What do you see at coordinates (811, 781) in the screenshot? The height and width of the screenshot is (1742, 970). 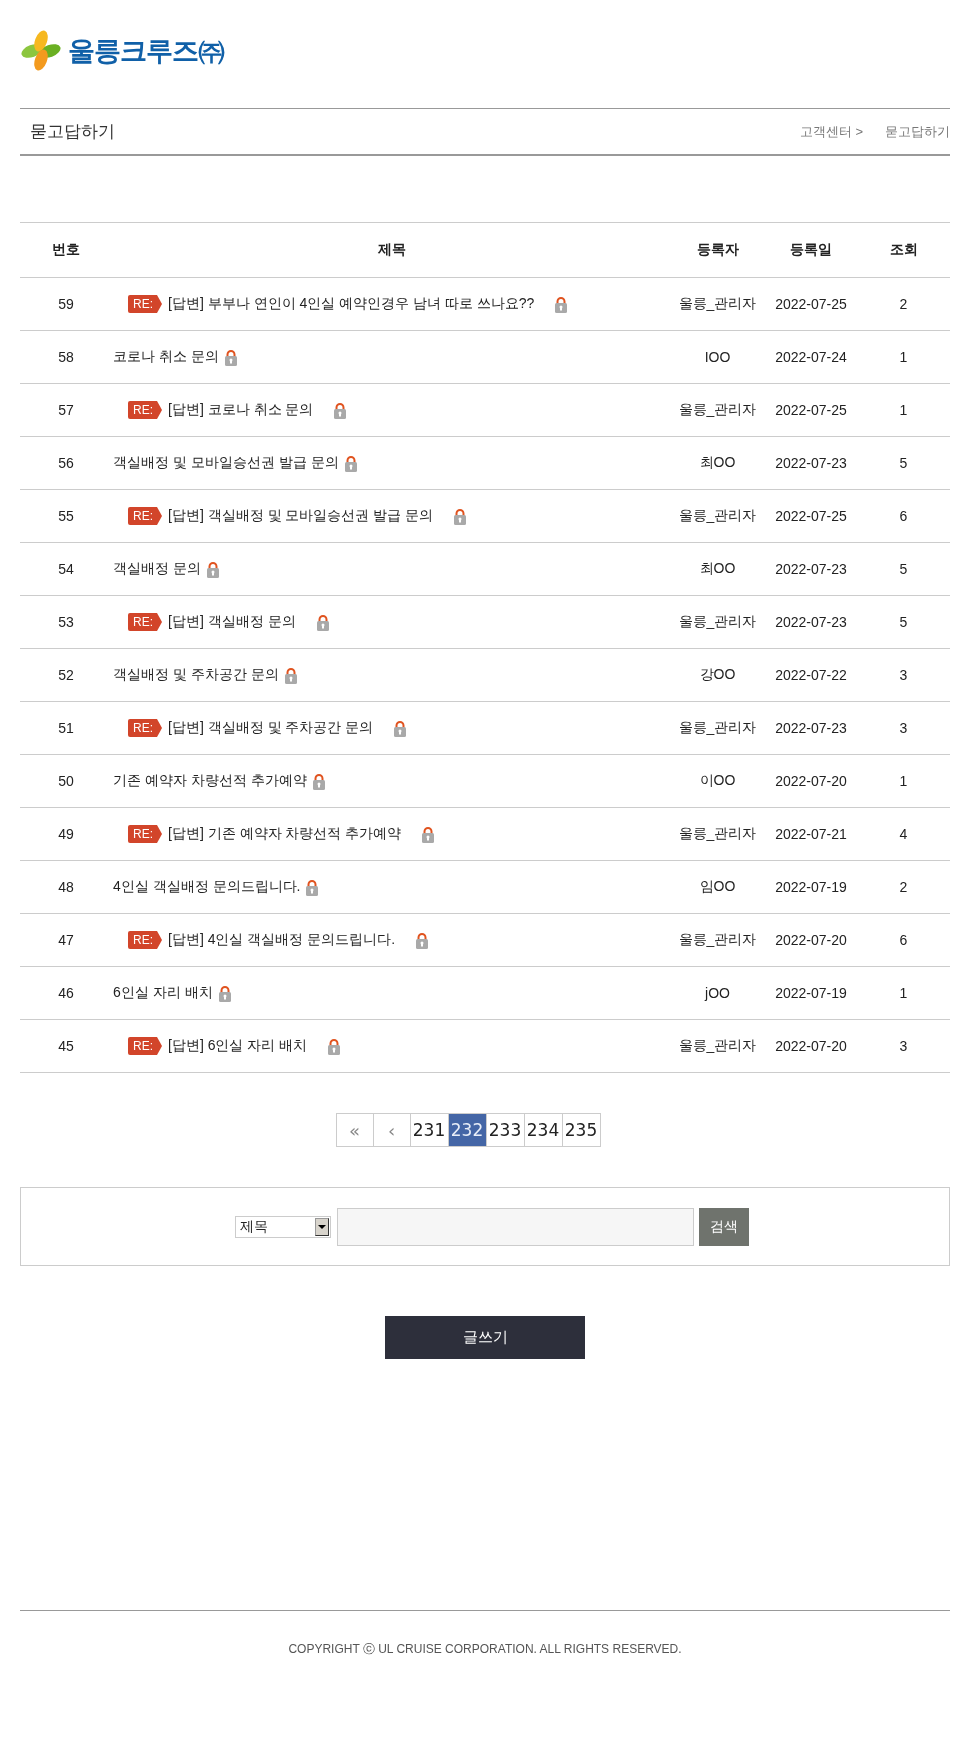 I see `table-cell-text: 2022-07-20` at bounding box center [811, 781].